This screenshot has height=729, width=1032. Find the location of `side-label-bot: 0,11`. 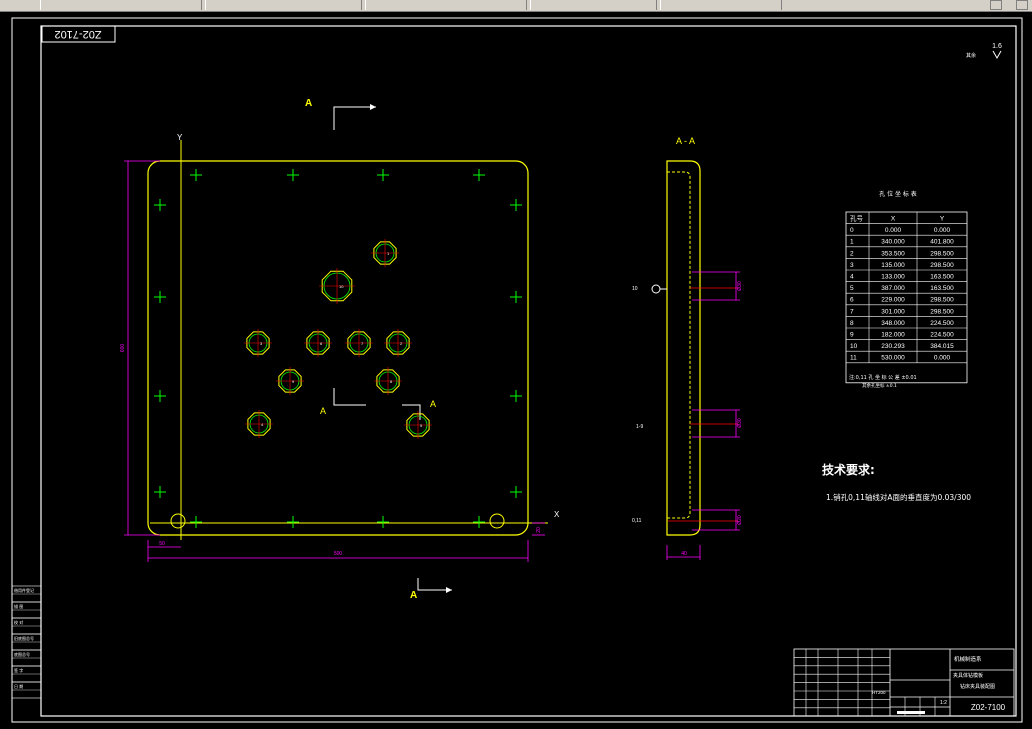

side-label-bot: 0,11 is located at coordinates (637, 521).